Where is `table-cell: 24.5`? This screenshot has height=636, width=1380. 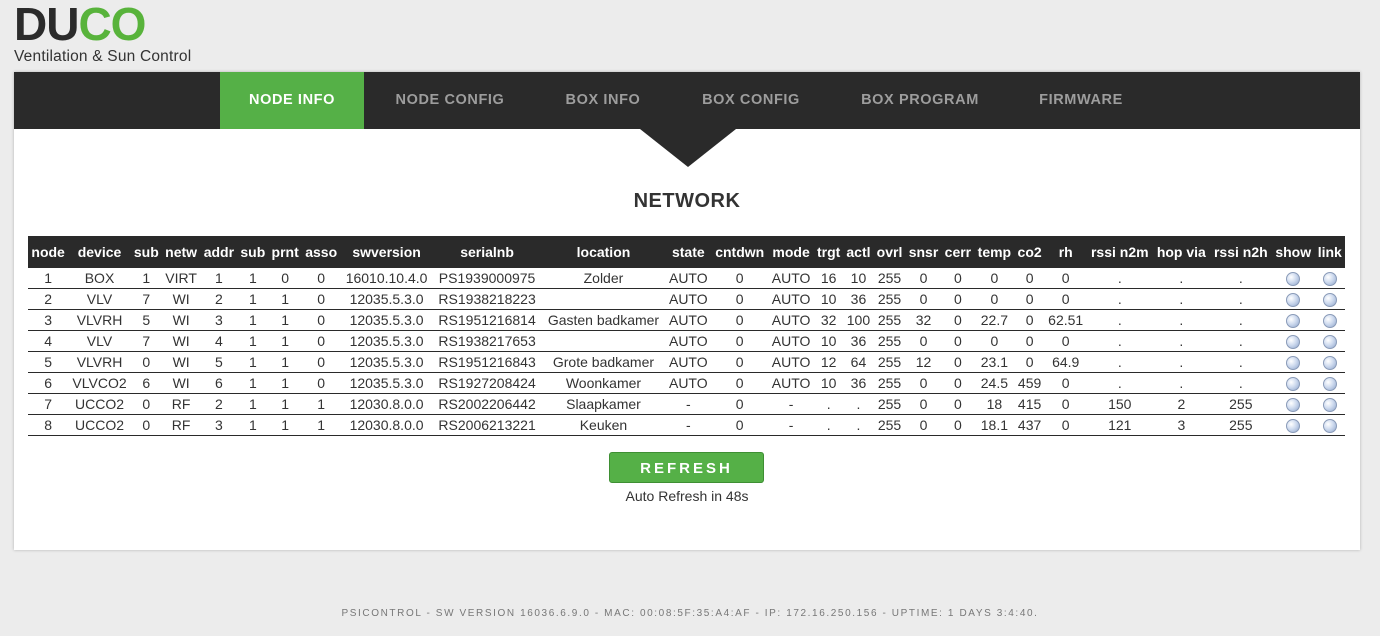
table-cell: 24.5 is located at coordinates (994, 383).